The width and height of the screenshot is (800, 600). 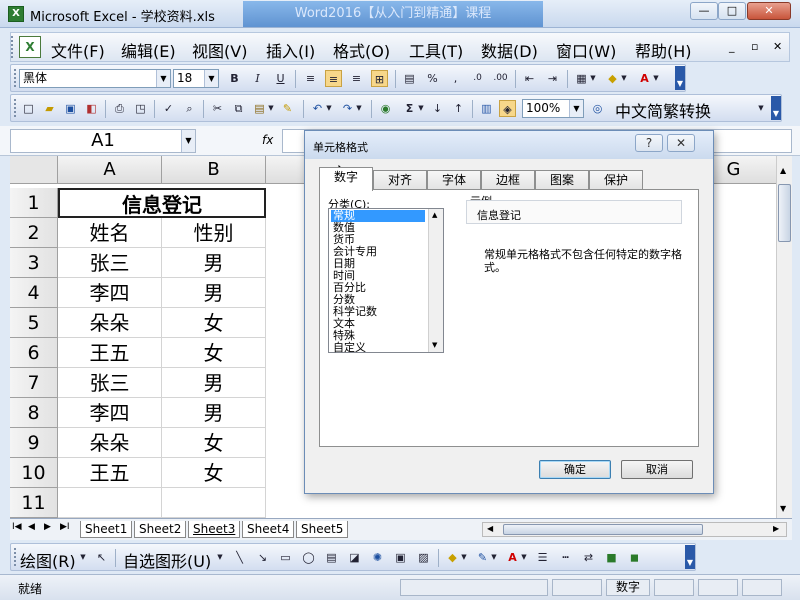 What do you see at coordinates (452, 557) in the screenshot?
I see `fill-color-icon: ◆` at bounding box center [452, 557].